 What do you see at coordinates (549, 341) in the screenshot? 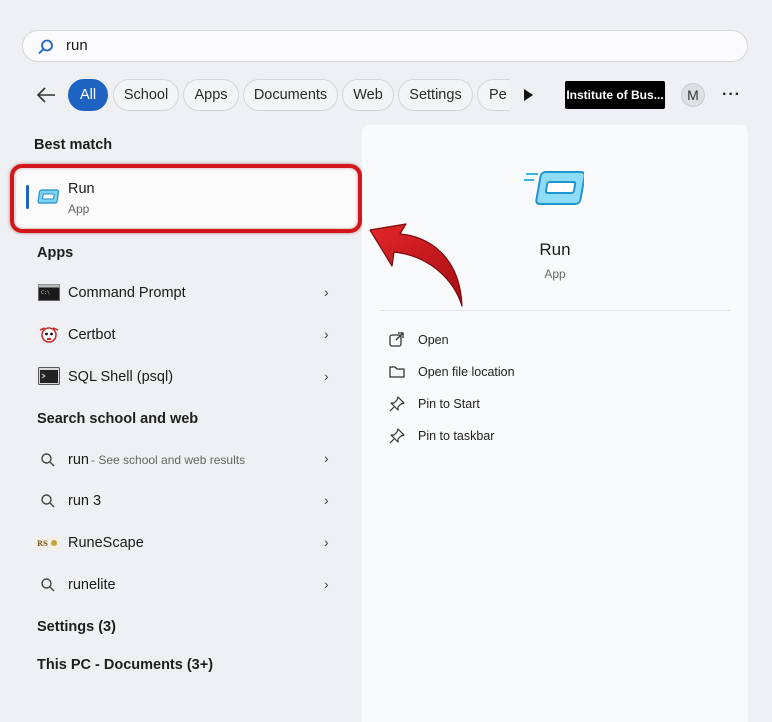
I see `action-open: Open` at bounding box center [549, 341].